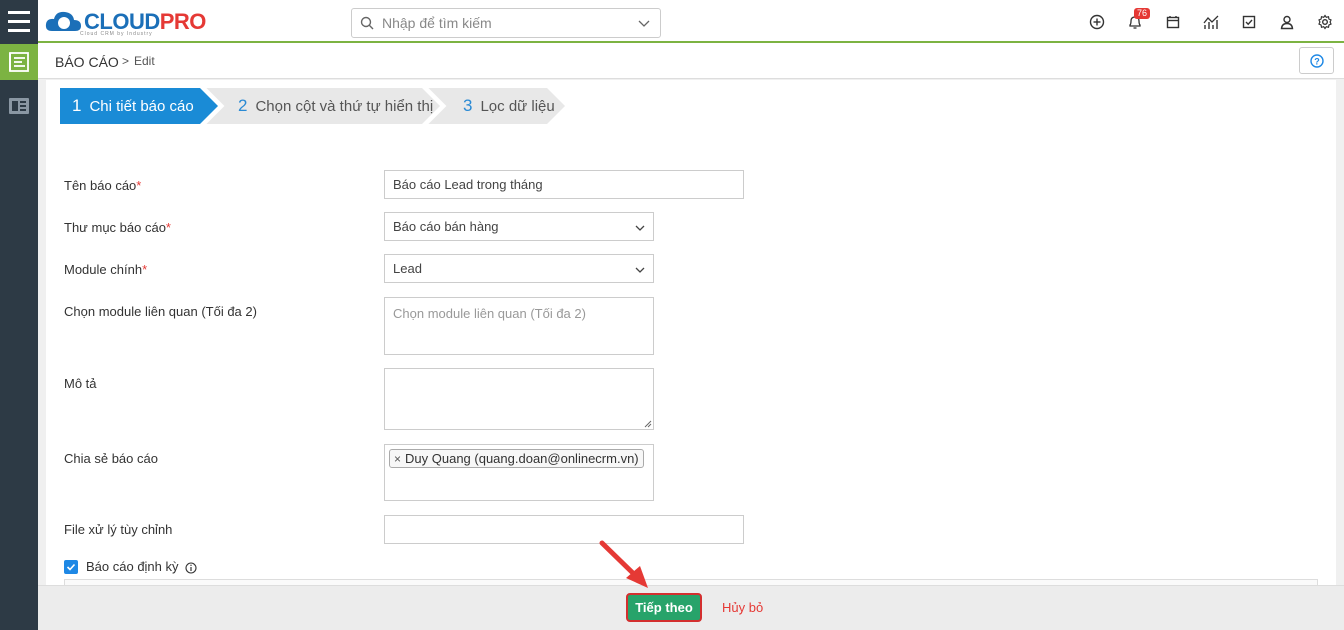 This screenshot has width=1344, height=630. What do you see at coordinates (623, 564) in the screenshot?
I see `annotation-arrow-icon` at bounding box center [623, 564].